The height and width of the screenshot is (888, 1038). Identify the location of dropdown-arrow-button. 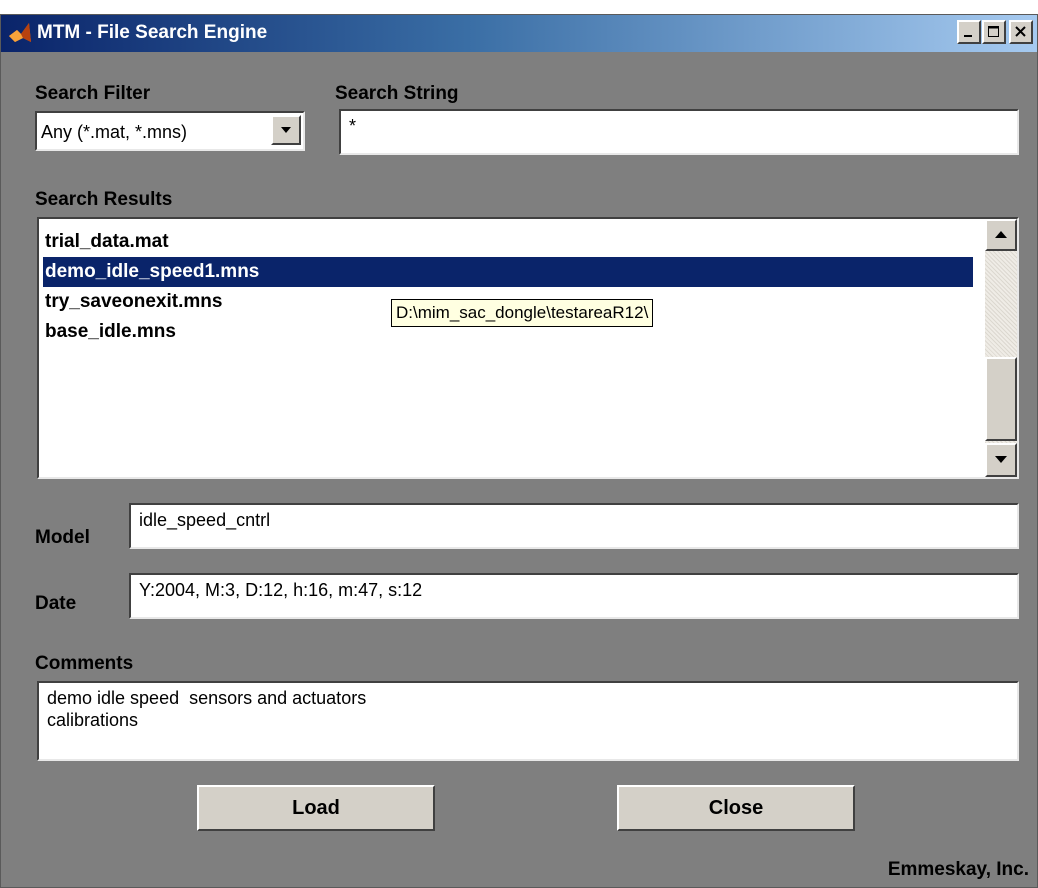
(286, 130).